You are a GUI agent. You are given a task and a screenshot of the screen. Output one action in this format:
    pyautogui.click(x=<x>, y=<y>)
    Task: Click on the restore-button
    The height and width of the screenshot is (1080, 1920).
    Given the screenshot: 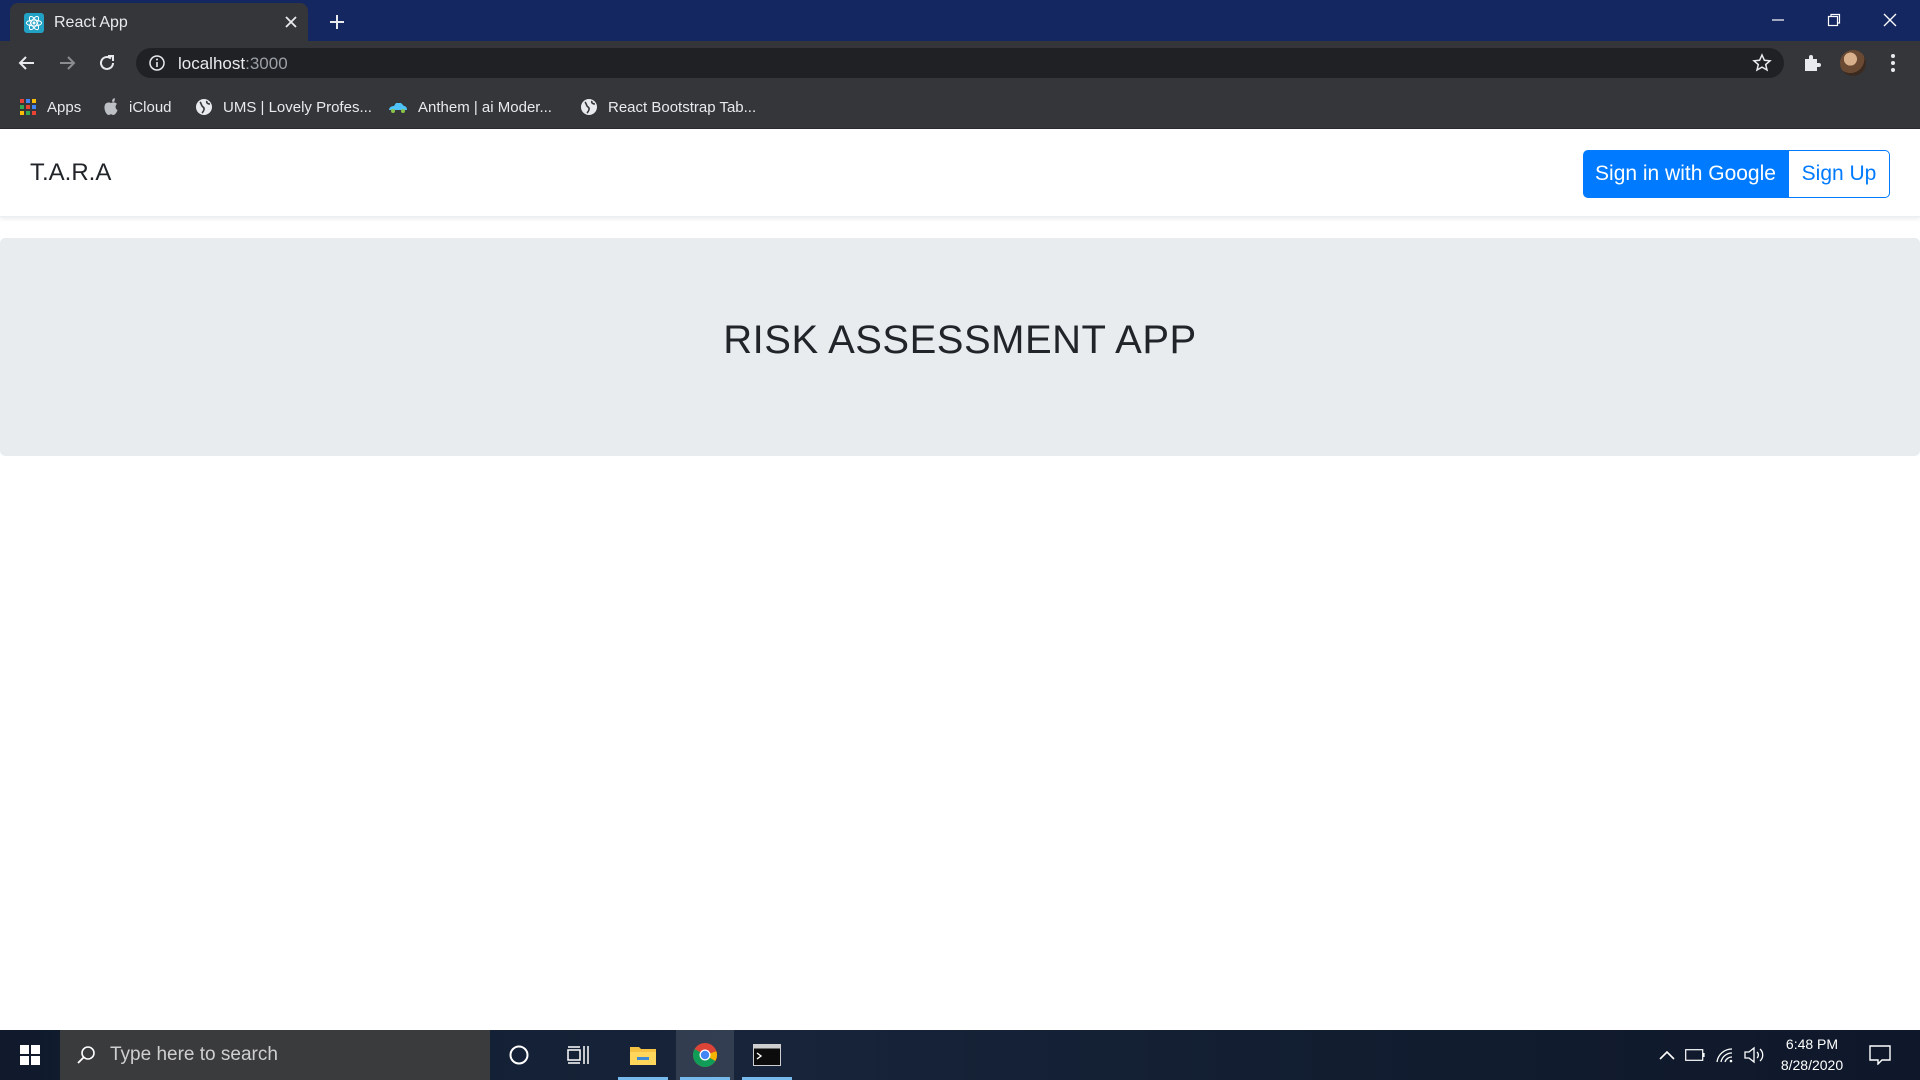 What is the action you would take?
    pyautogui.click(x=1834, y=20)
    